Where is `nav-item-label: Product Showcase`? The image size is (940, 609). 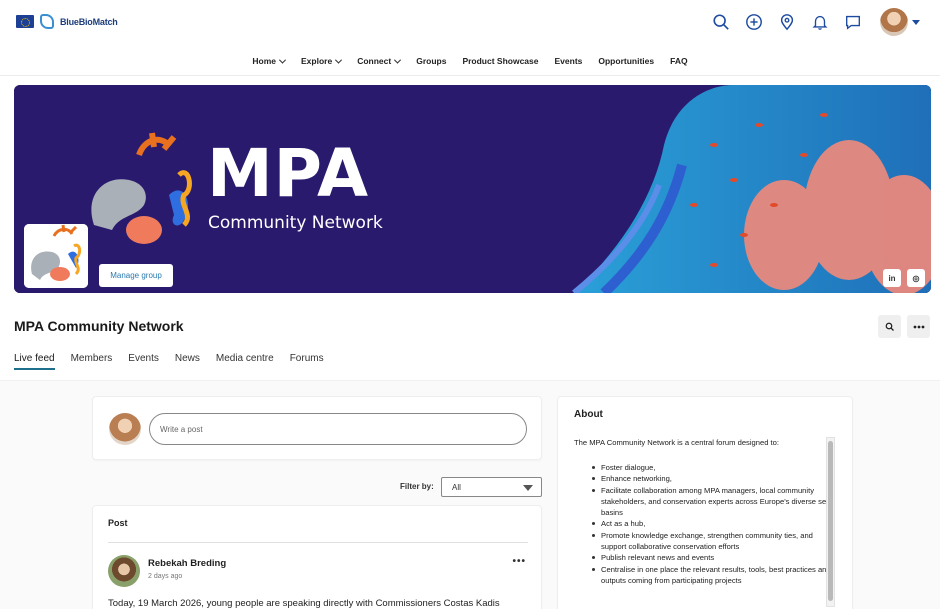
nav-item-label: Product Showcase is located at coordinates (500, 61).